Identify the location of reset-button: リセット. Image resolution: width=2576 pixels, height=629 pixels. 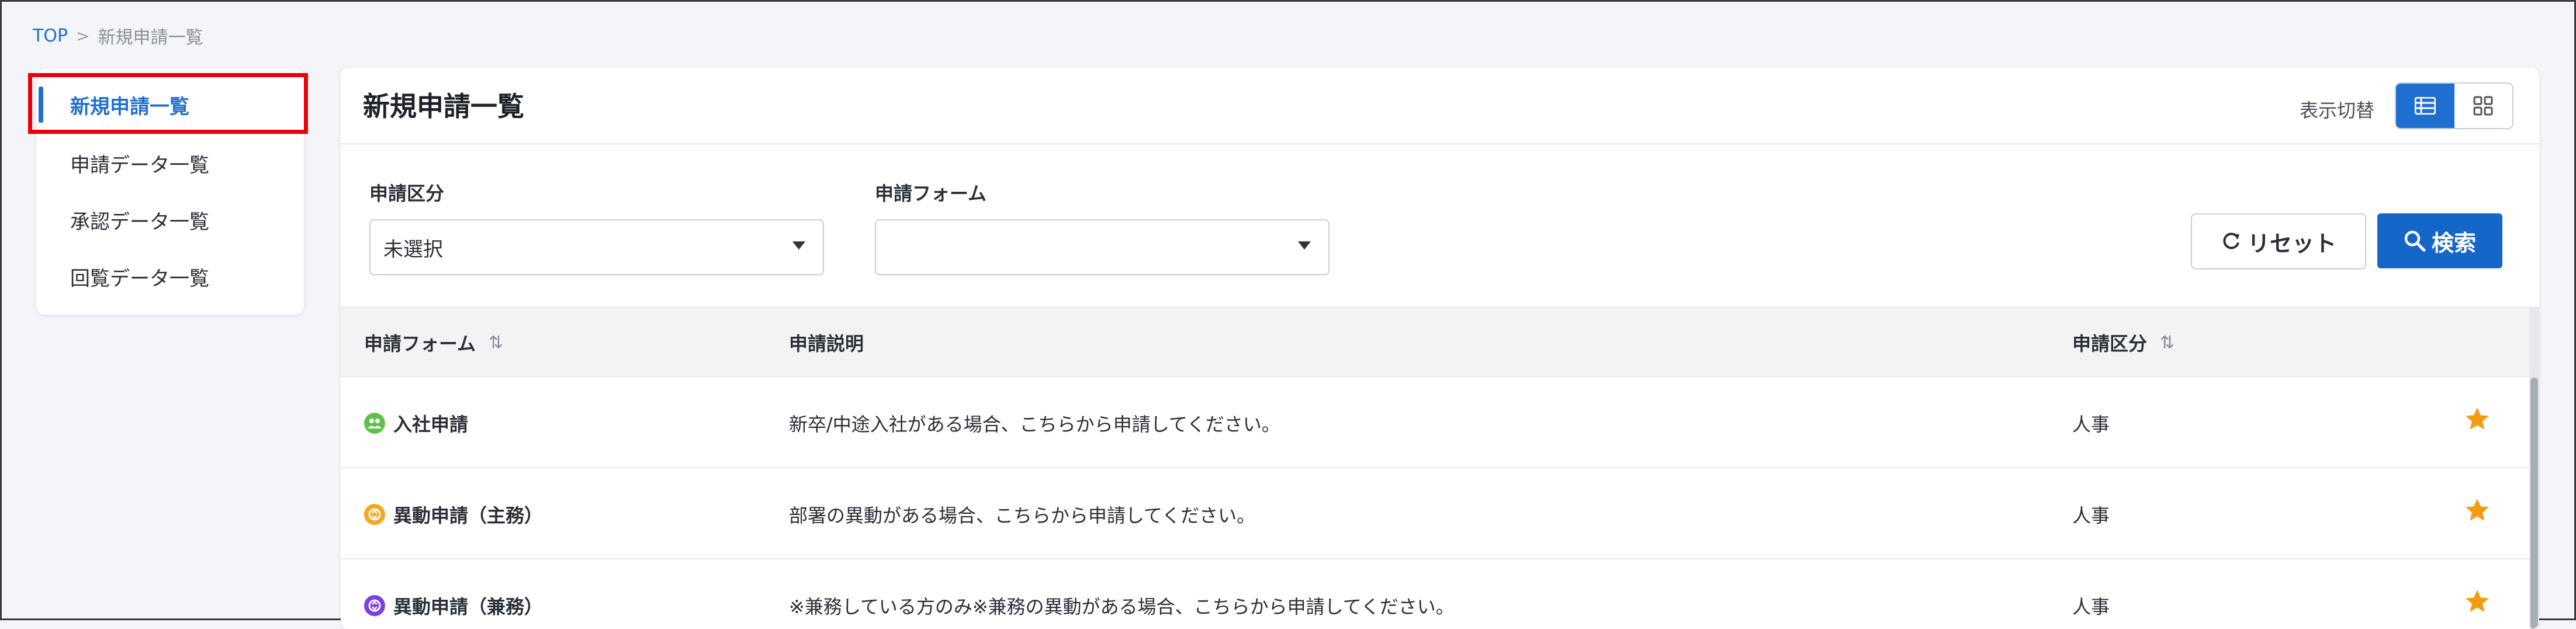
(2278, 241).